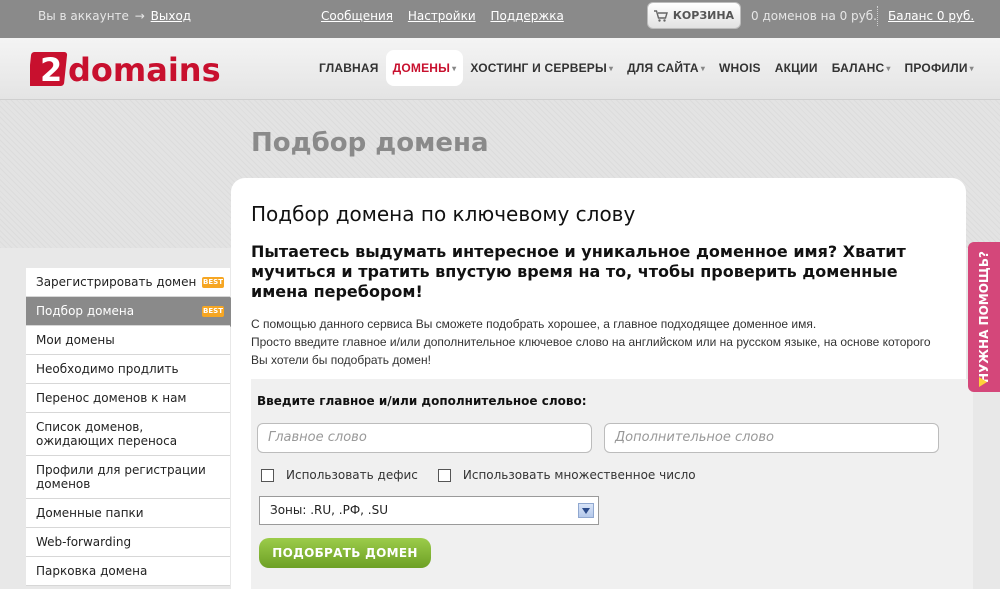 This screenshot has width=1000, height=589. I want to click on svg-text: 2, so click(51, 70).